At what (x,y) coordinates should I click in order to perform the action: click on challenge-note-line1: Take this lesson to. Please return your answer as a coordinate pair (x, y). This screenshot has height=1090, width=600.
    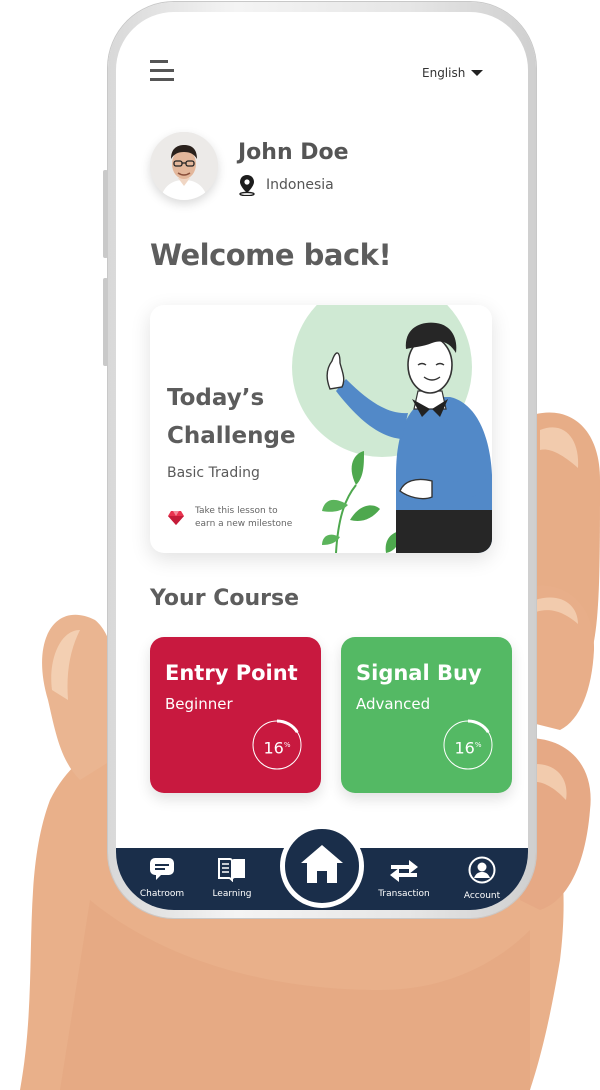
    Looking at the image, I should click on (236, 511).